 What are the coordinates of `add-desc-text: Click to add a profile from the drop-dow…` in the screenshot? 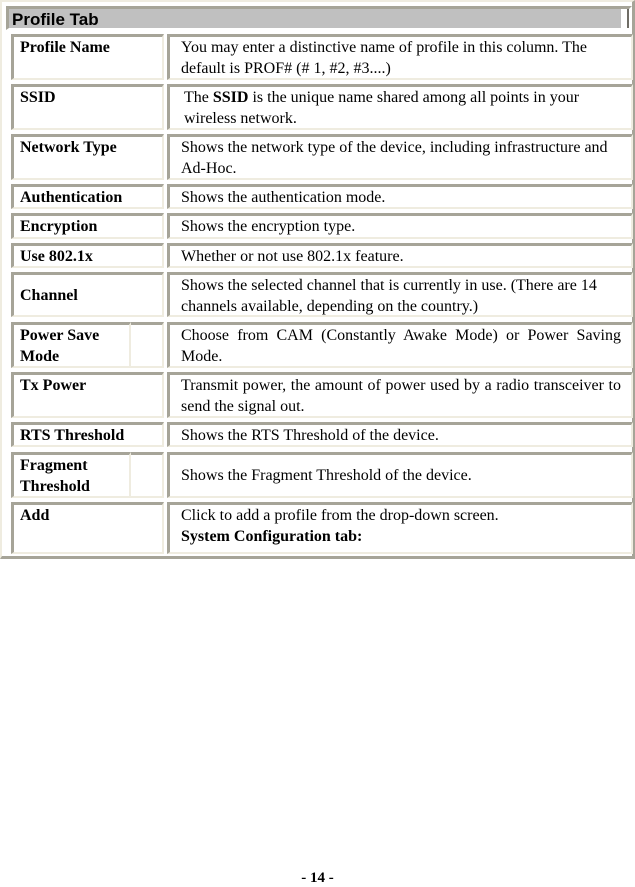 It's located at (340, 515).